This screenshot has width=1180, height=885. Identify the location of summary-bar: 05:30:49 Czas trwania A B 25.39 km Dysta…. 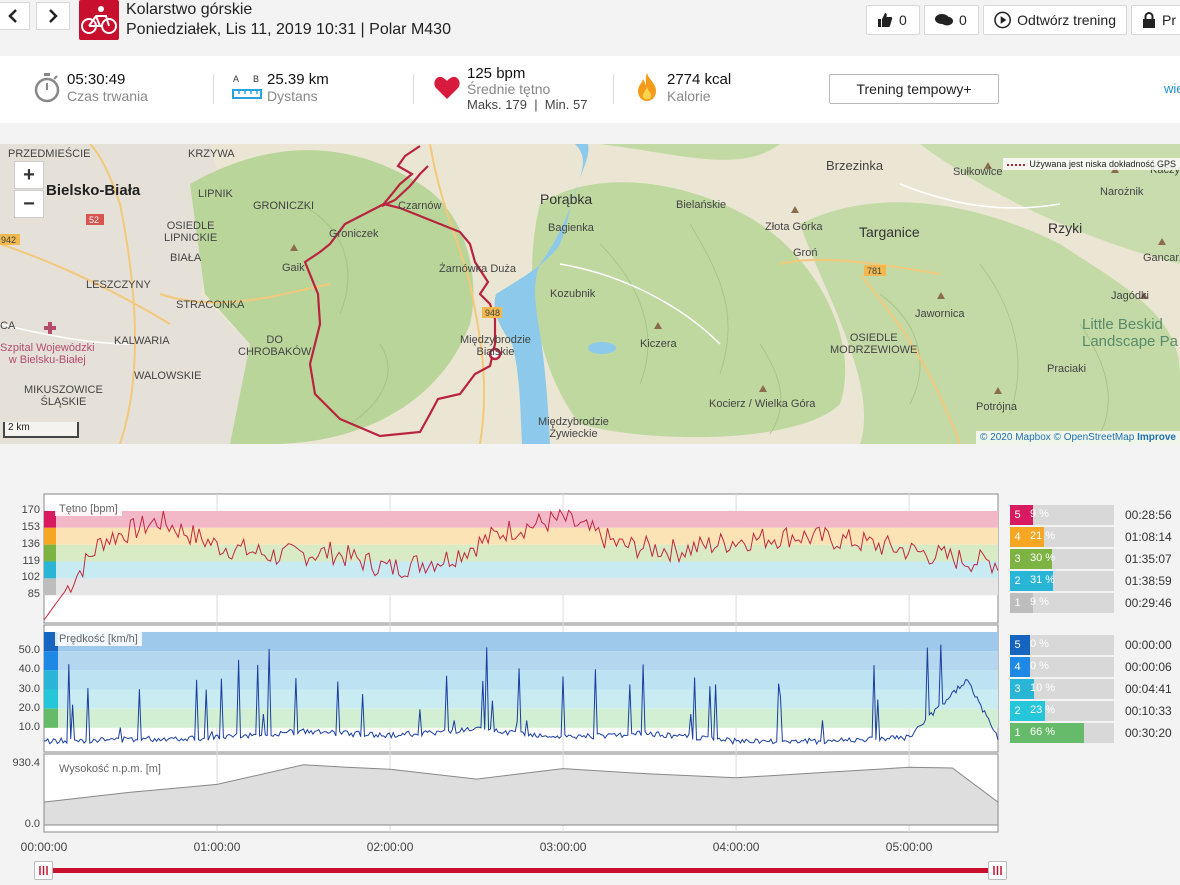
(590, 89).